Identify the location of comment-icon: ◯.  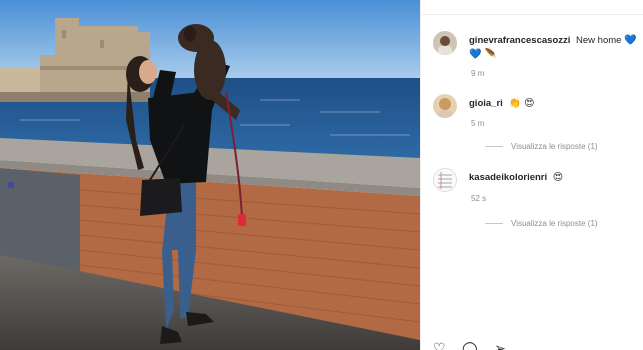
(470, 345).